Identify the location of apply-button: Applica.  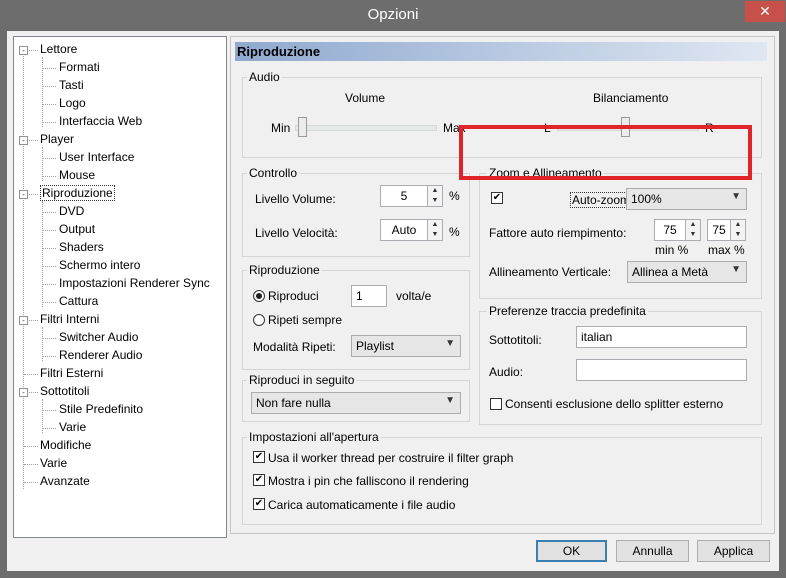
(733, 551).